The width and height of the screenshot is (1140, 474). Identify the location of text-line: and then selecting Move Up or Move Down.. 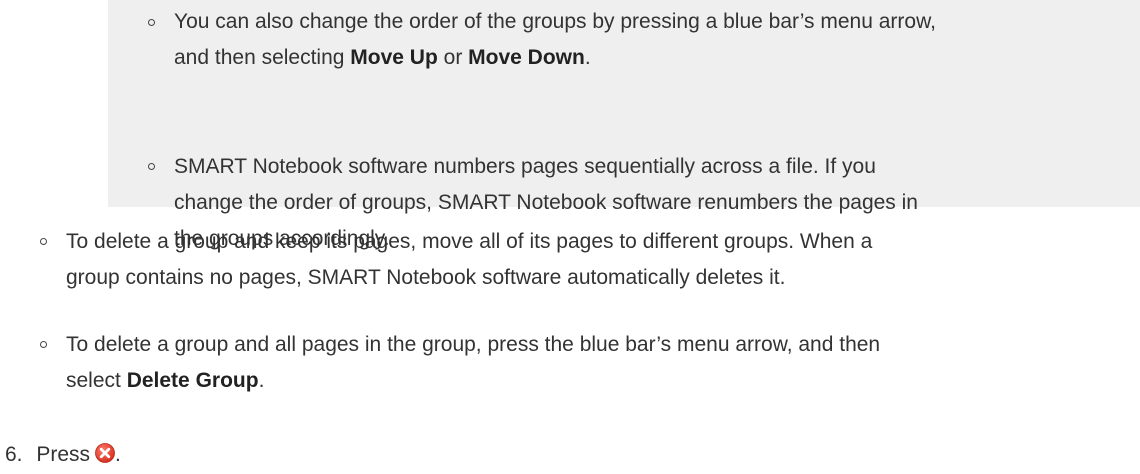
(382, 57).